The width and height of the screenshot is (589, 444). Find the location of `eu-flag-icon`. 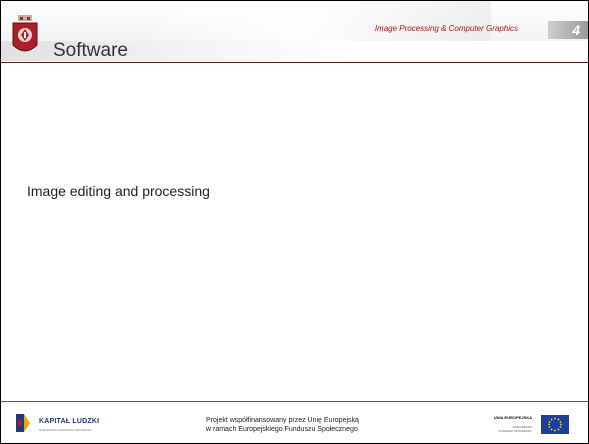

eu-flag-icon is located at coordinates (555, 424).